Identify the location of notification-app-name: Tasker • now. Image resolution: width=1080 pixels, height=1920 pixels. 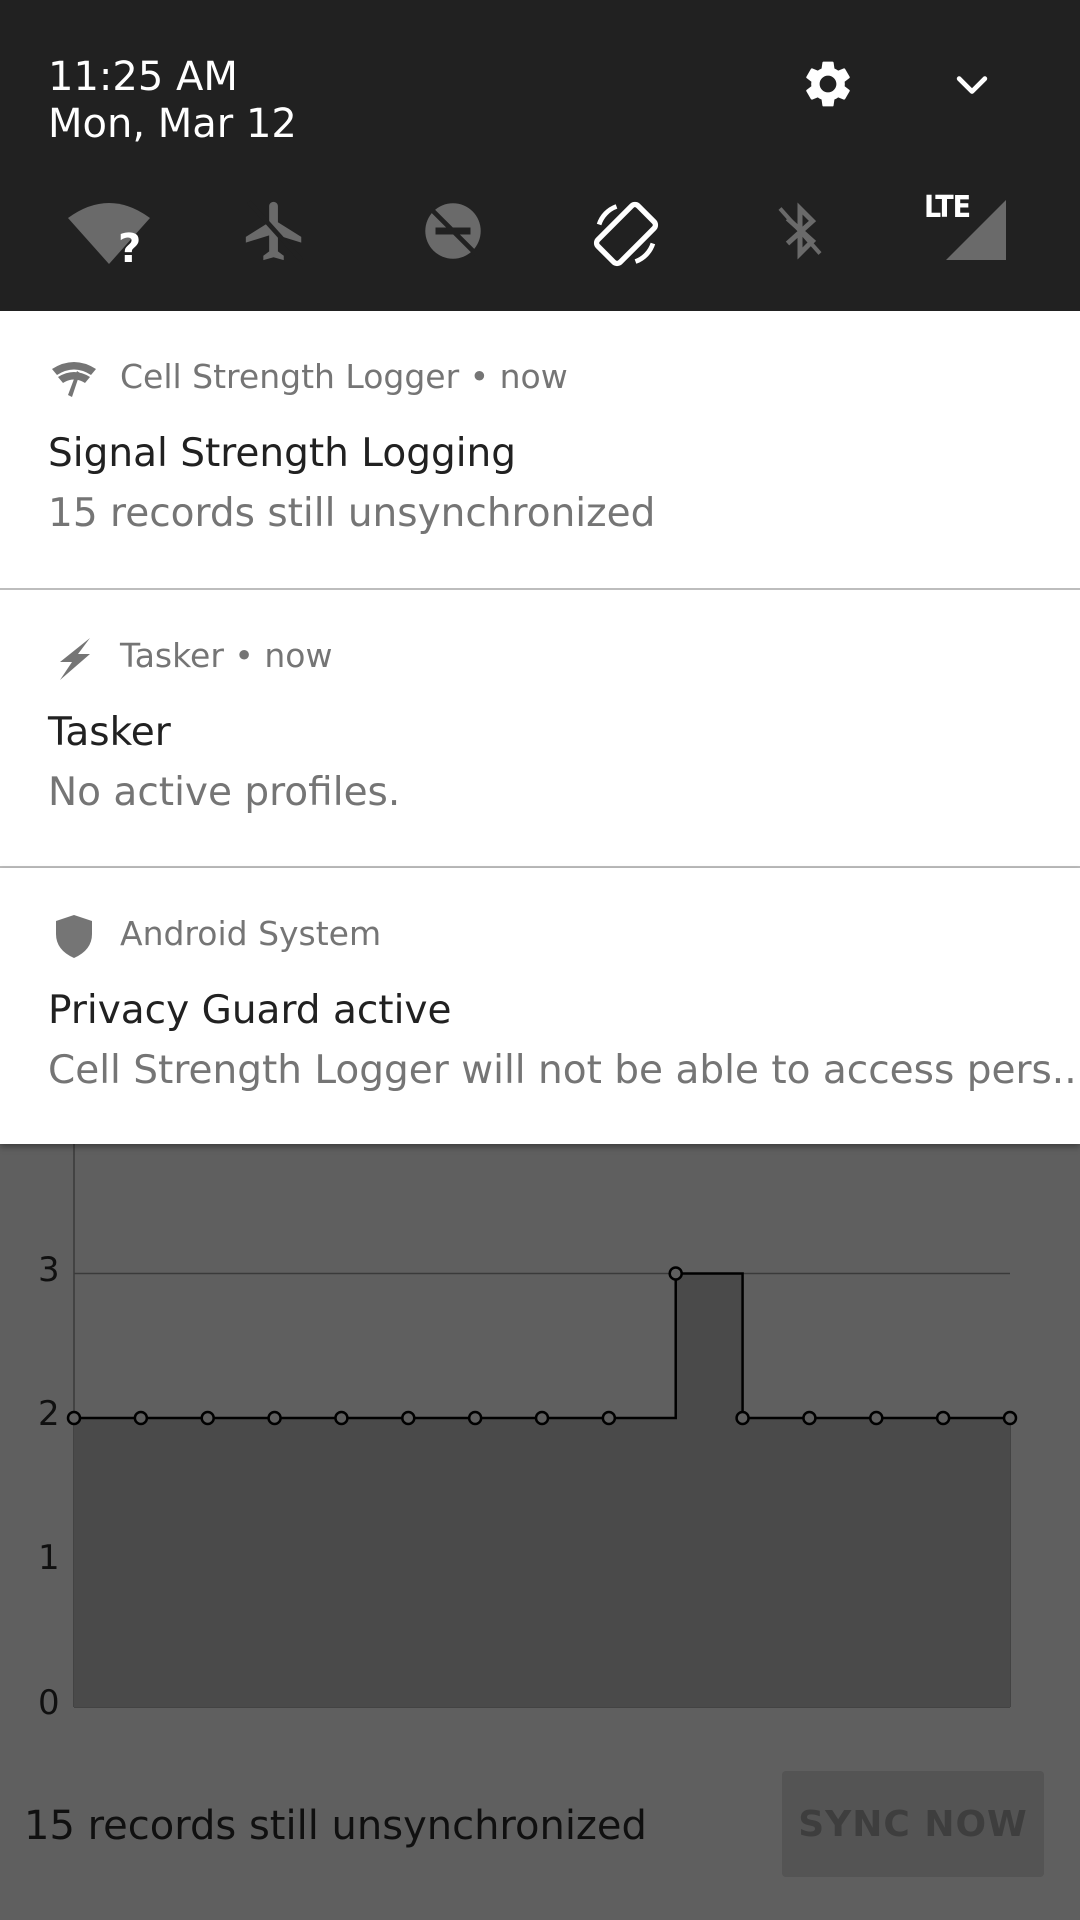
(226, 655).